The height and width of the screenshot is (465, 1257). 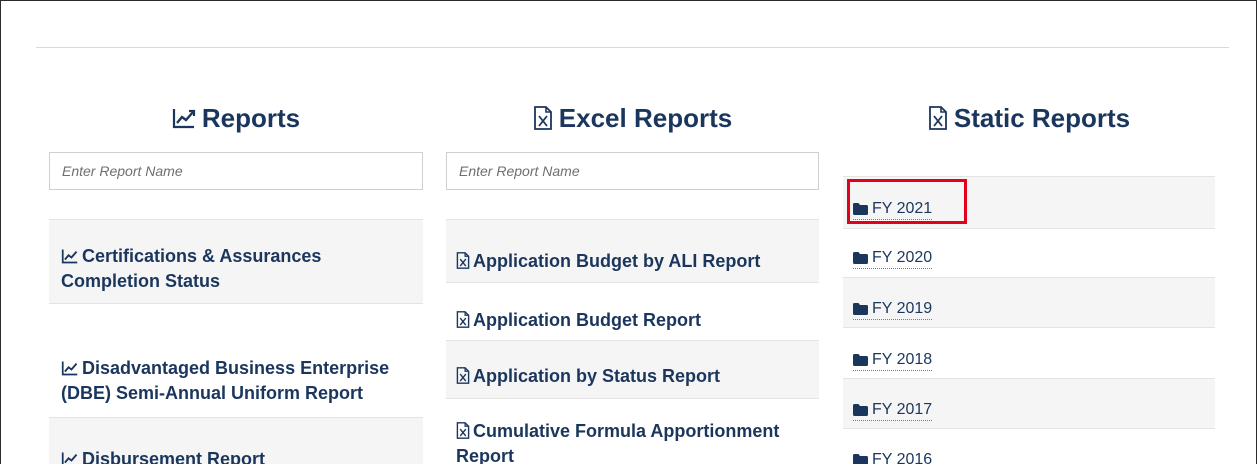 I want to click on folder-item: FY 2021, so click(x=1029, y=202).